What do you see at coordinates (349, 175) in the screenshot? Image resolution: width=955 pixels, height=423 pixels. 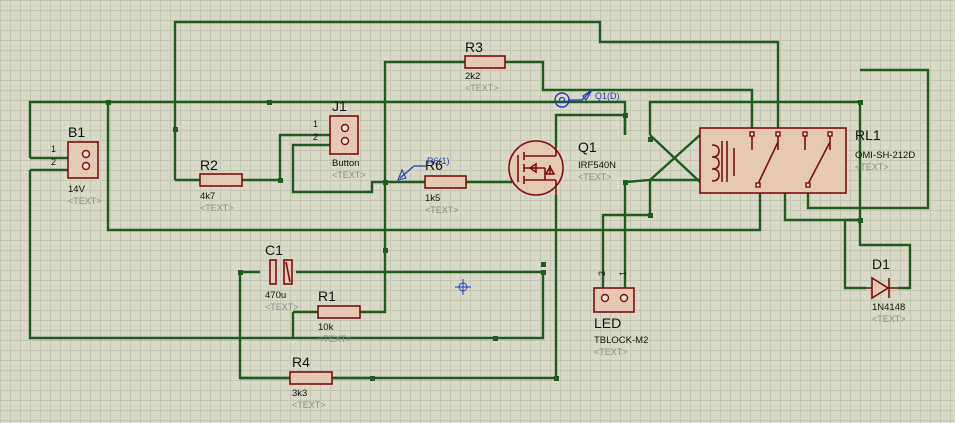 I see `j1-text: <TEXT>` at bounding box center [349, 175].